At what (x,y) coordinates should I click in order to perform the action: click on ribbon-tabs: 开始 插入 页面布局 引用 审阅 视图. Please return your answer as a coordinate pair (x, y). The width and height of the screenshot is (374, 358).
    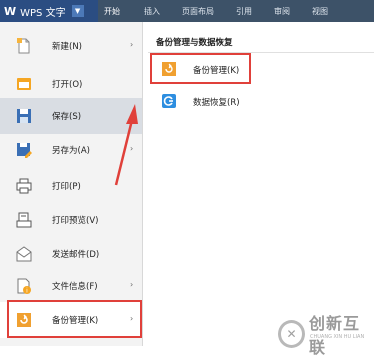
    Looking at the image, I should click on (227, 11).